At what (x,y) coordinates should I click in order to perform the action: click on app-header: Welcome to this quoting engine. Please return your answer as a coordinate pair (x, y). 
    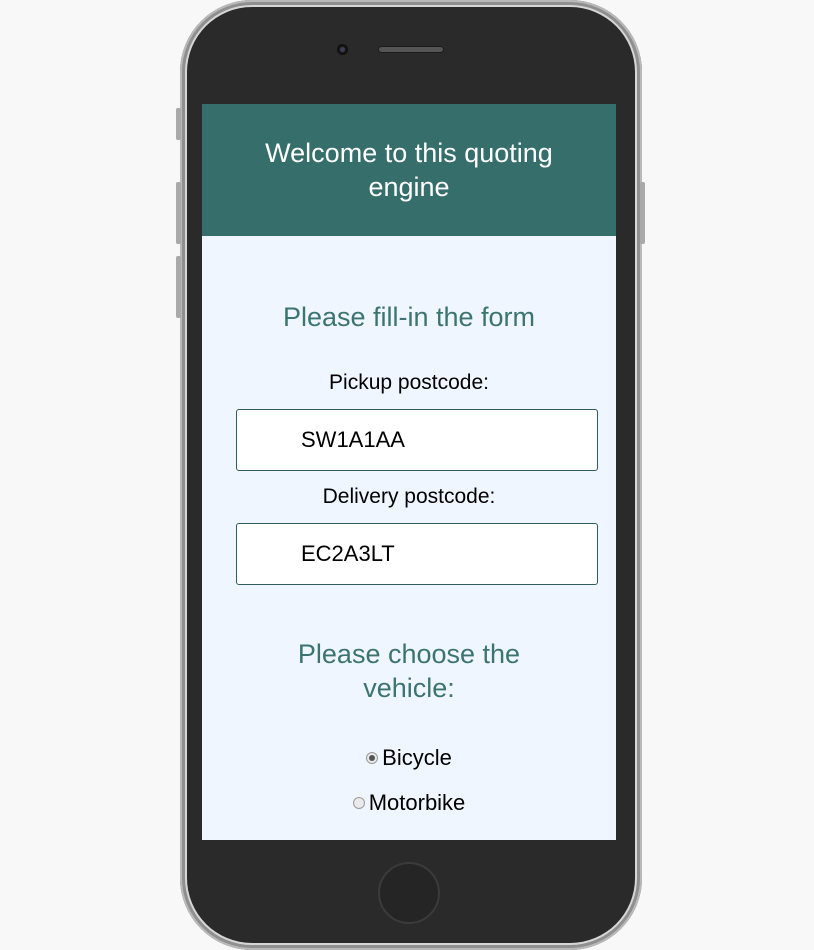
    Looking at the image, I should click on (409, 170).